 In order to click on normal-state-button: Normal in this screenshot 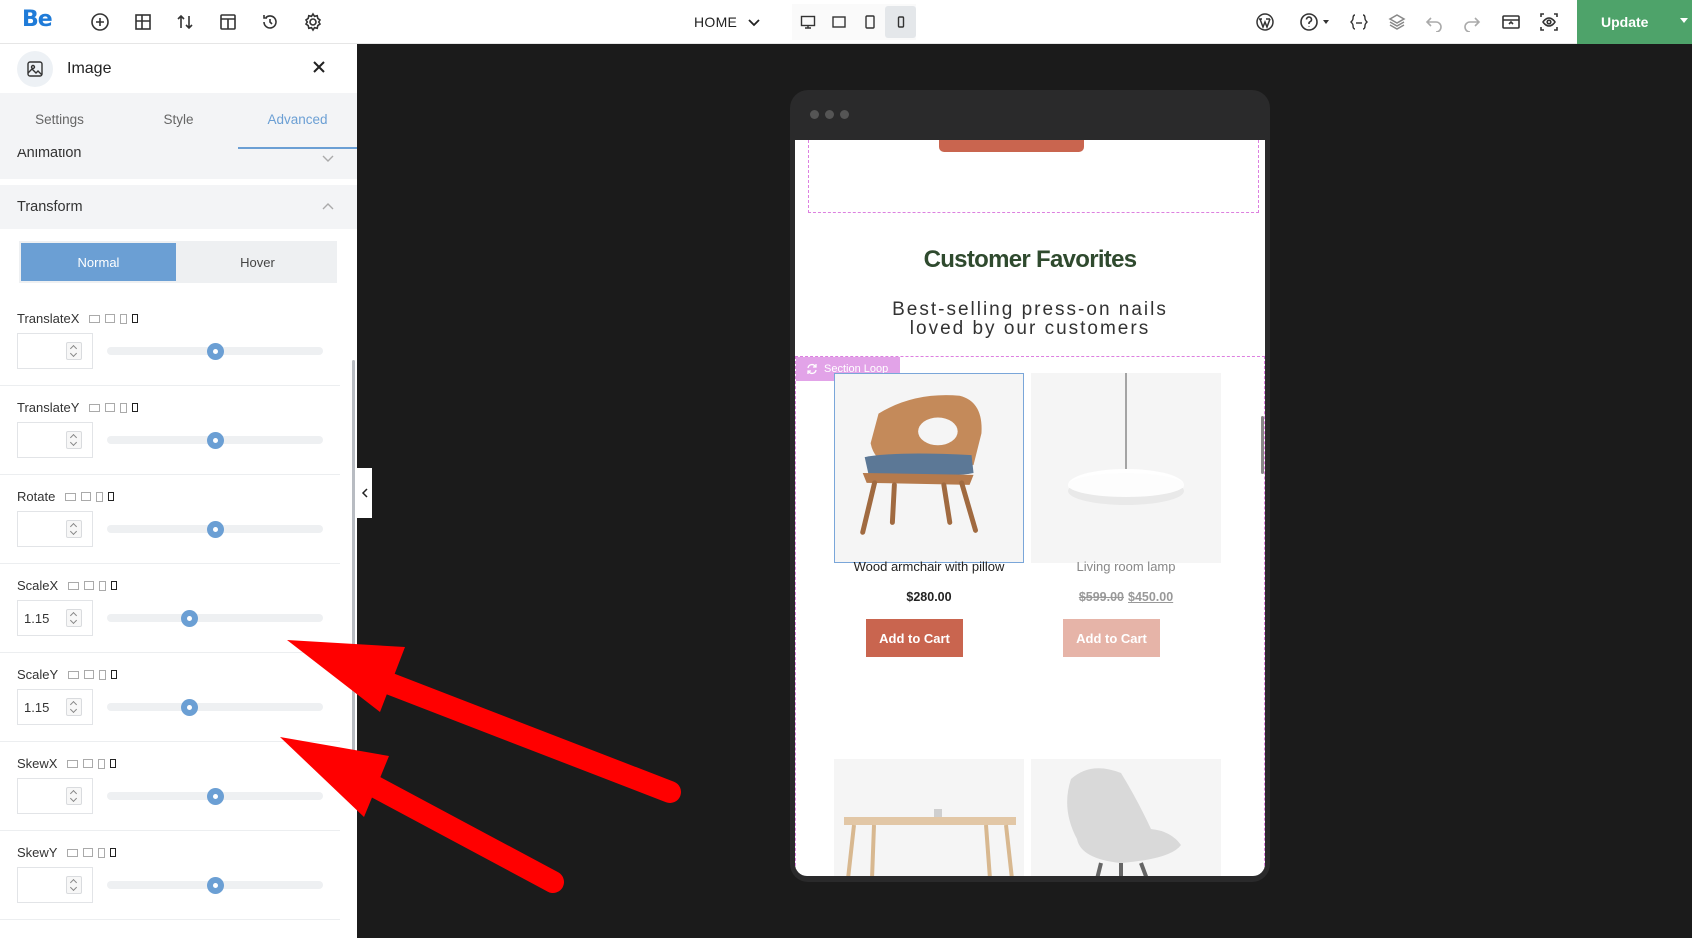, I will do `click(98, 262)`.